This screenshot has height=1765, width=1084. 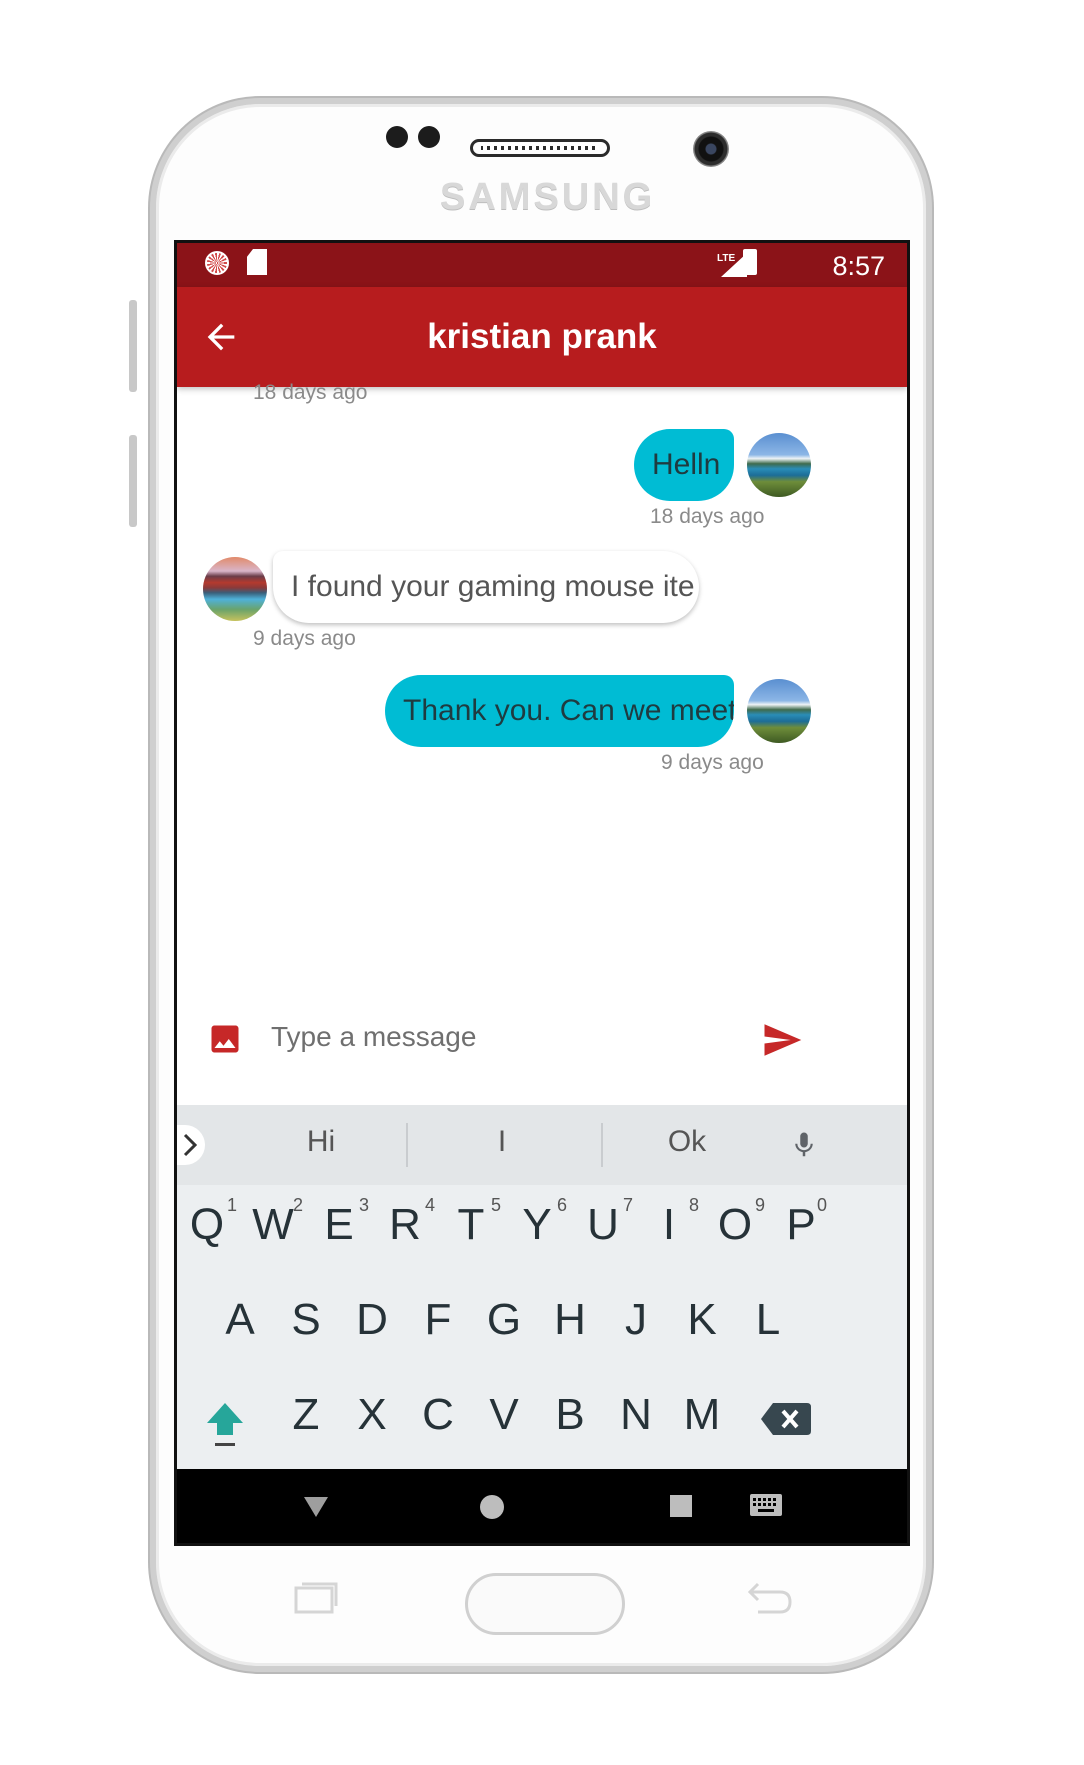 I want to click on key-k: K, so click(x=702, y=1320).